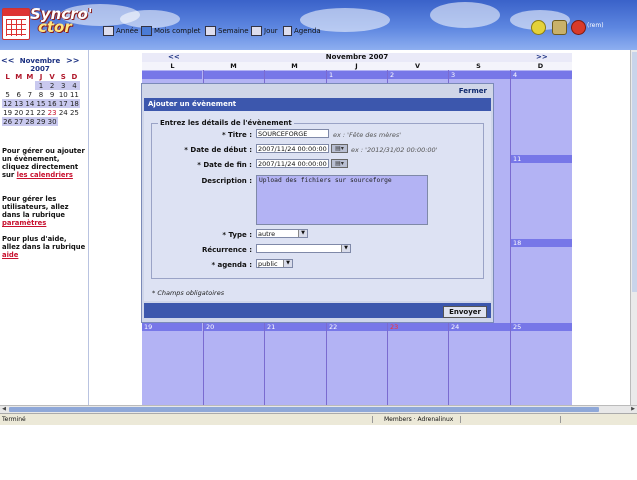  I want to click on mini-dow: V, so click(52, 76).